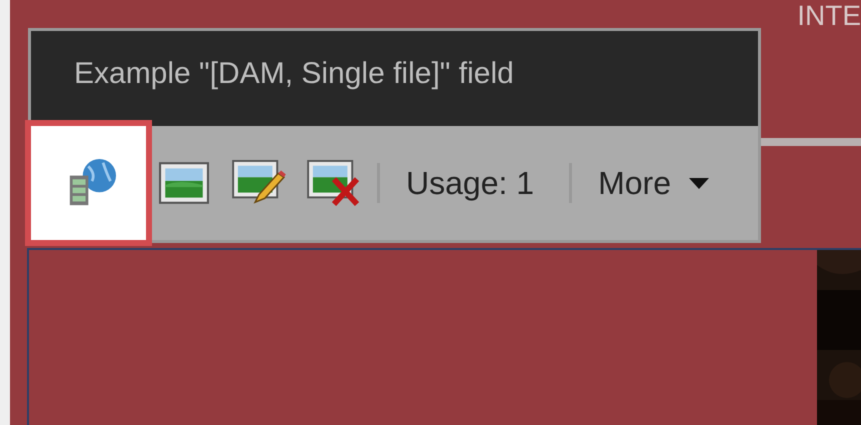 This screenshot has width=861, height=425. Describe the element at coordinates (698, 183) in the screenshot. I see `caret-icon` at that location.